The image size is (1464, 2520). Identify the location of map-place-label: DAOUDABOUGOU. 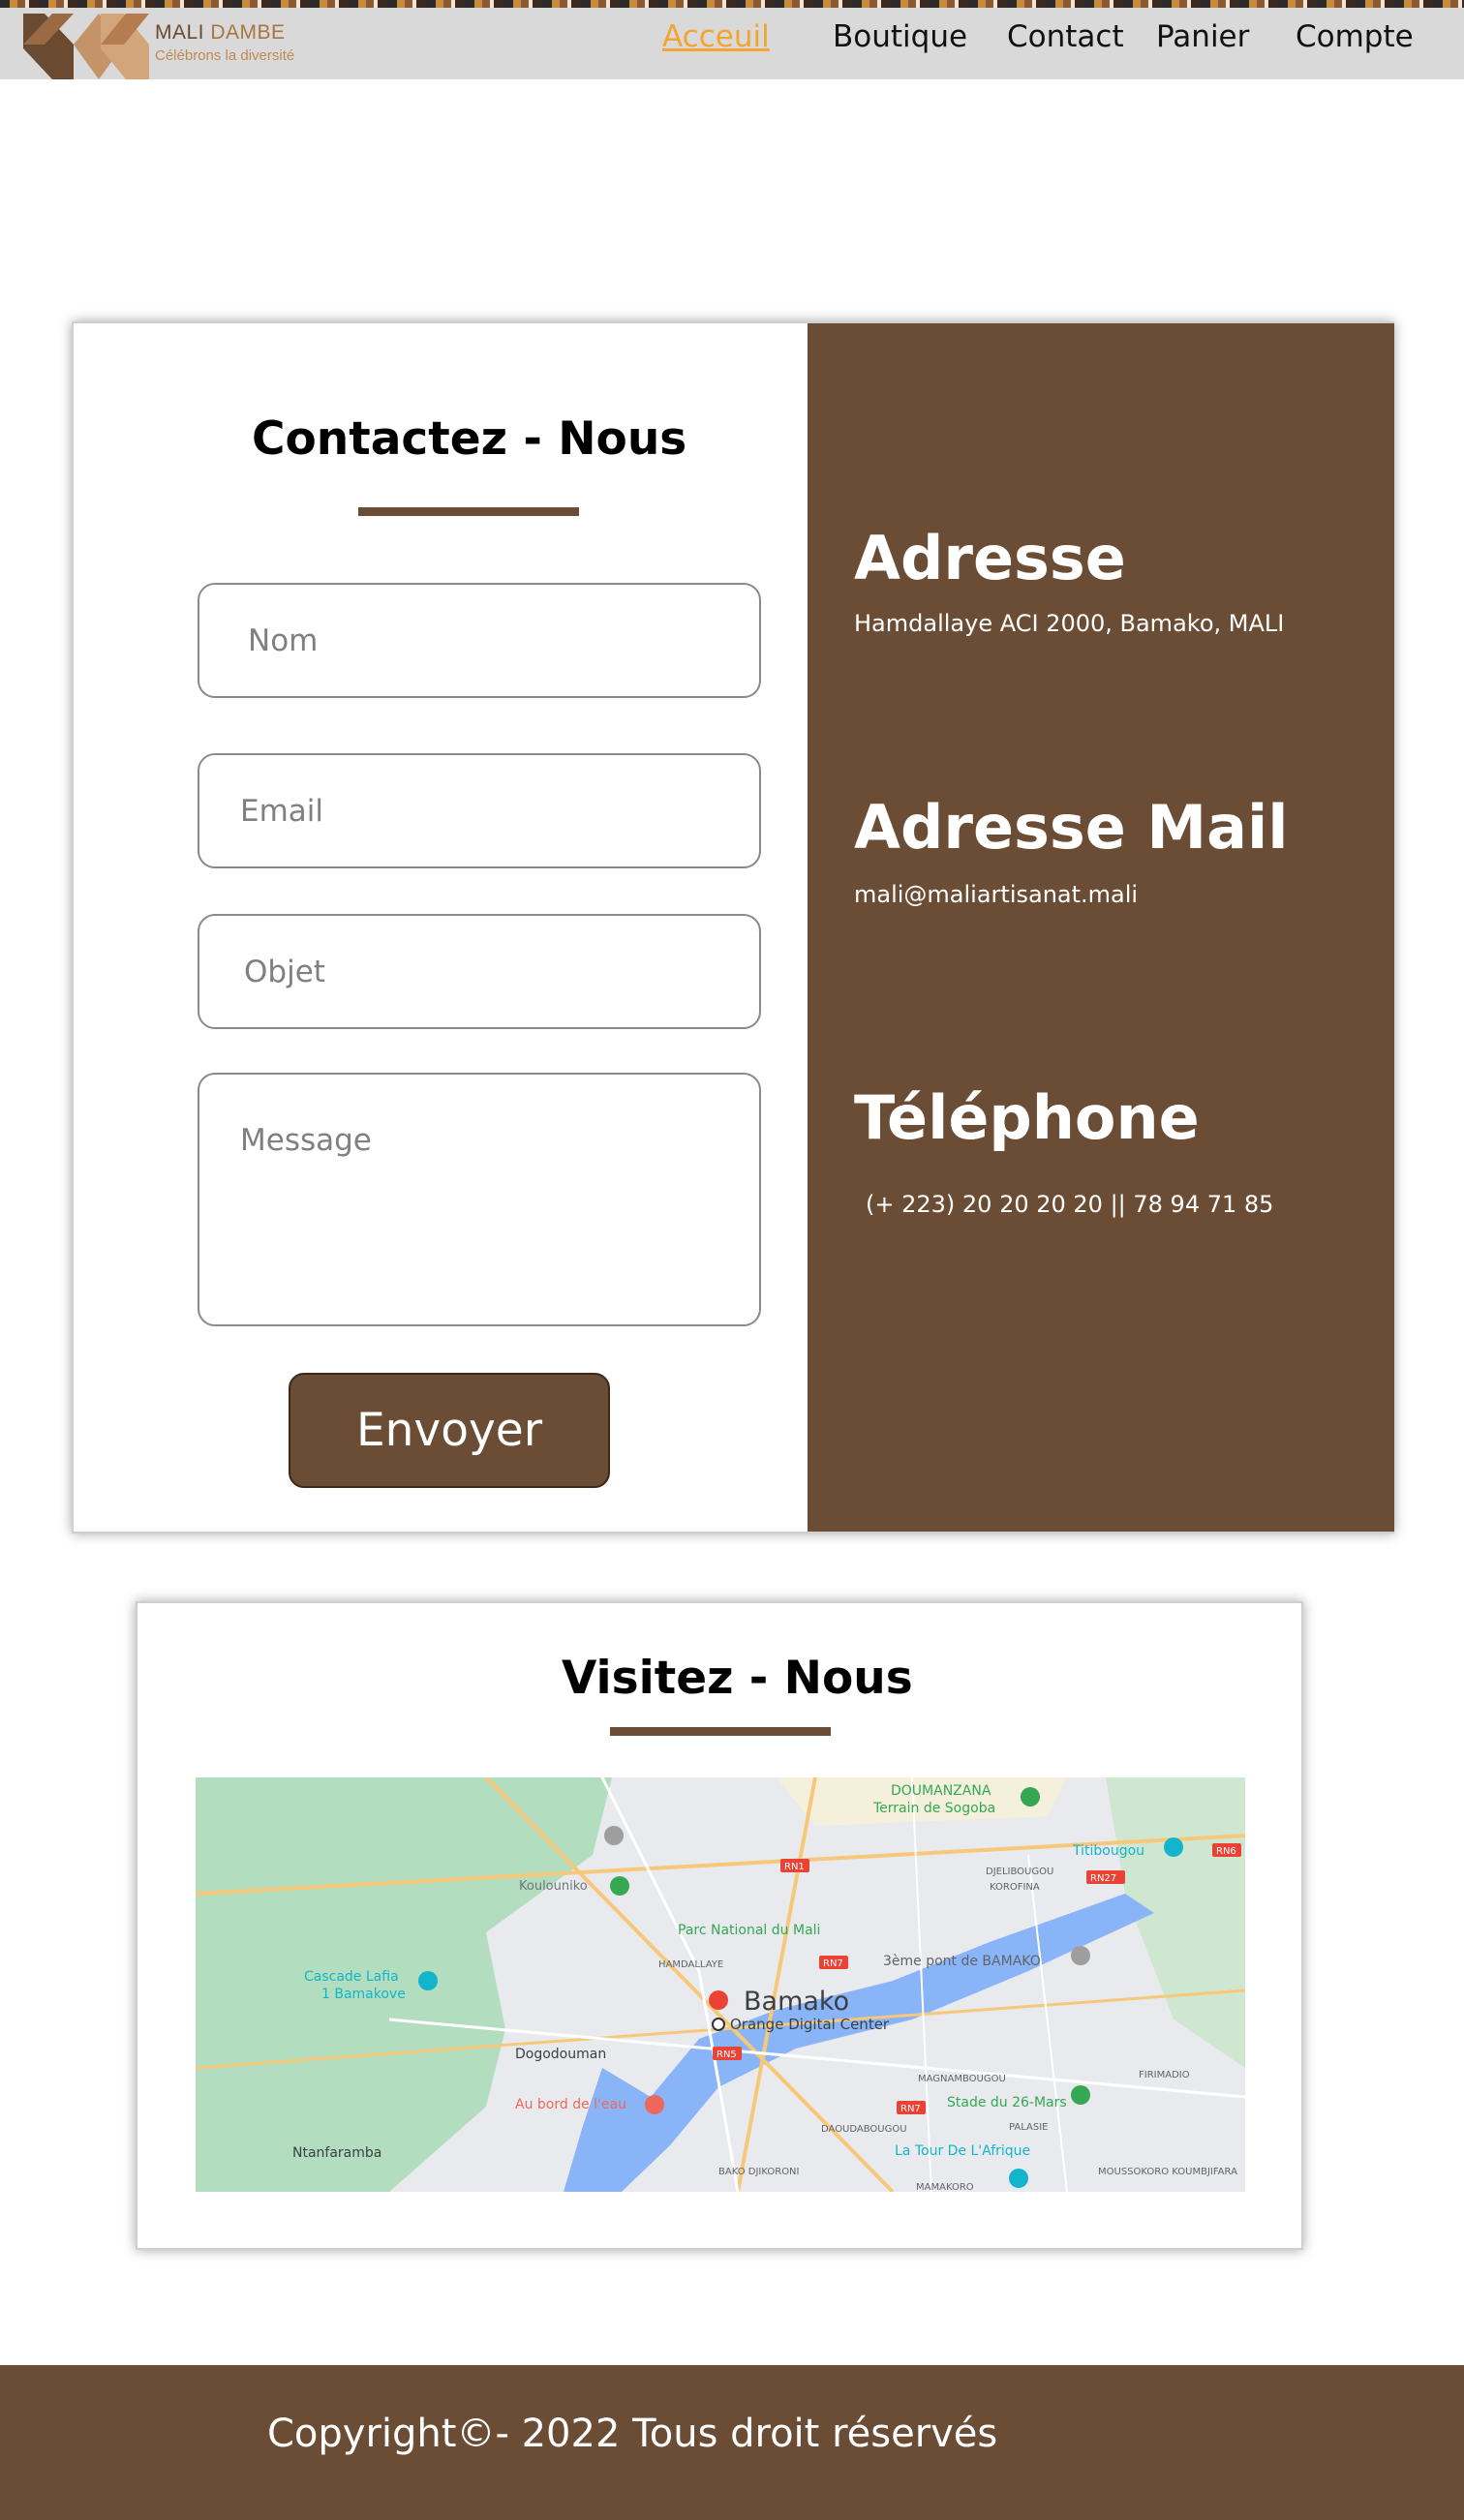
(864, 2129).